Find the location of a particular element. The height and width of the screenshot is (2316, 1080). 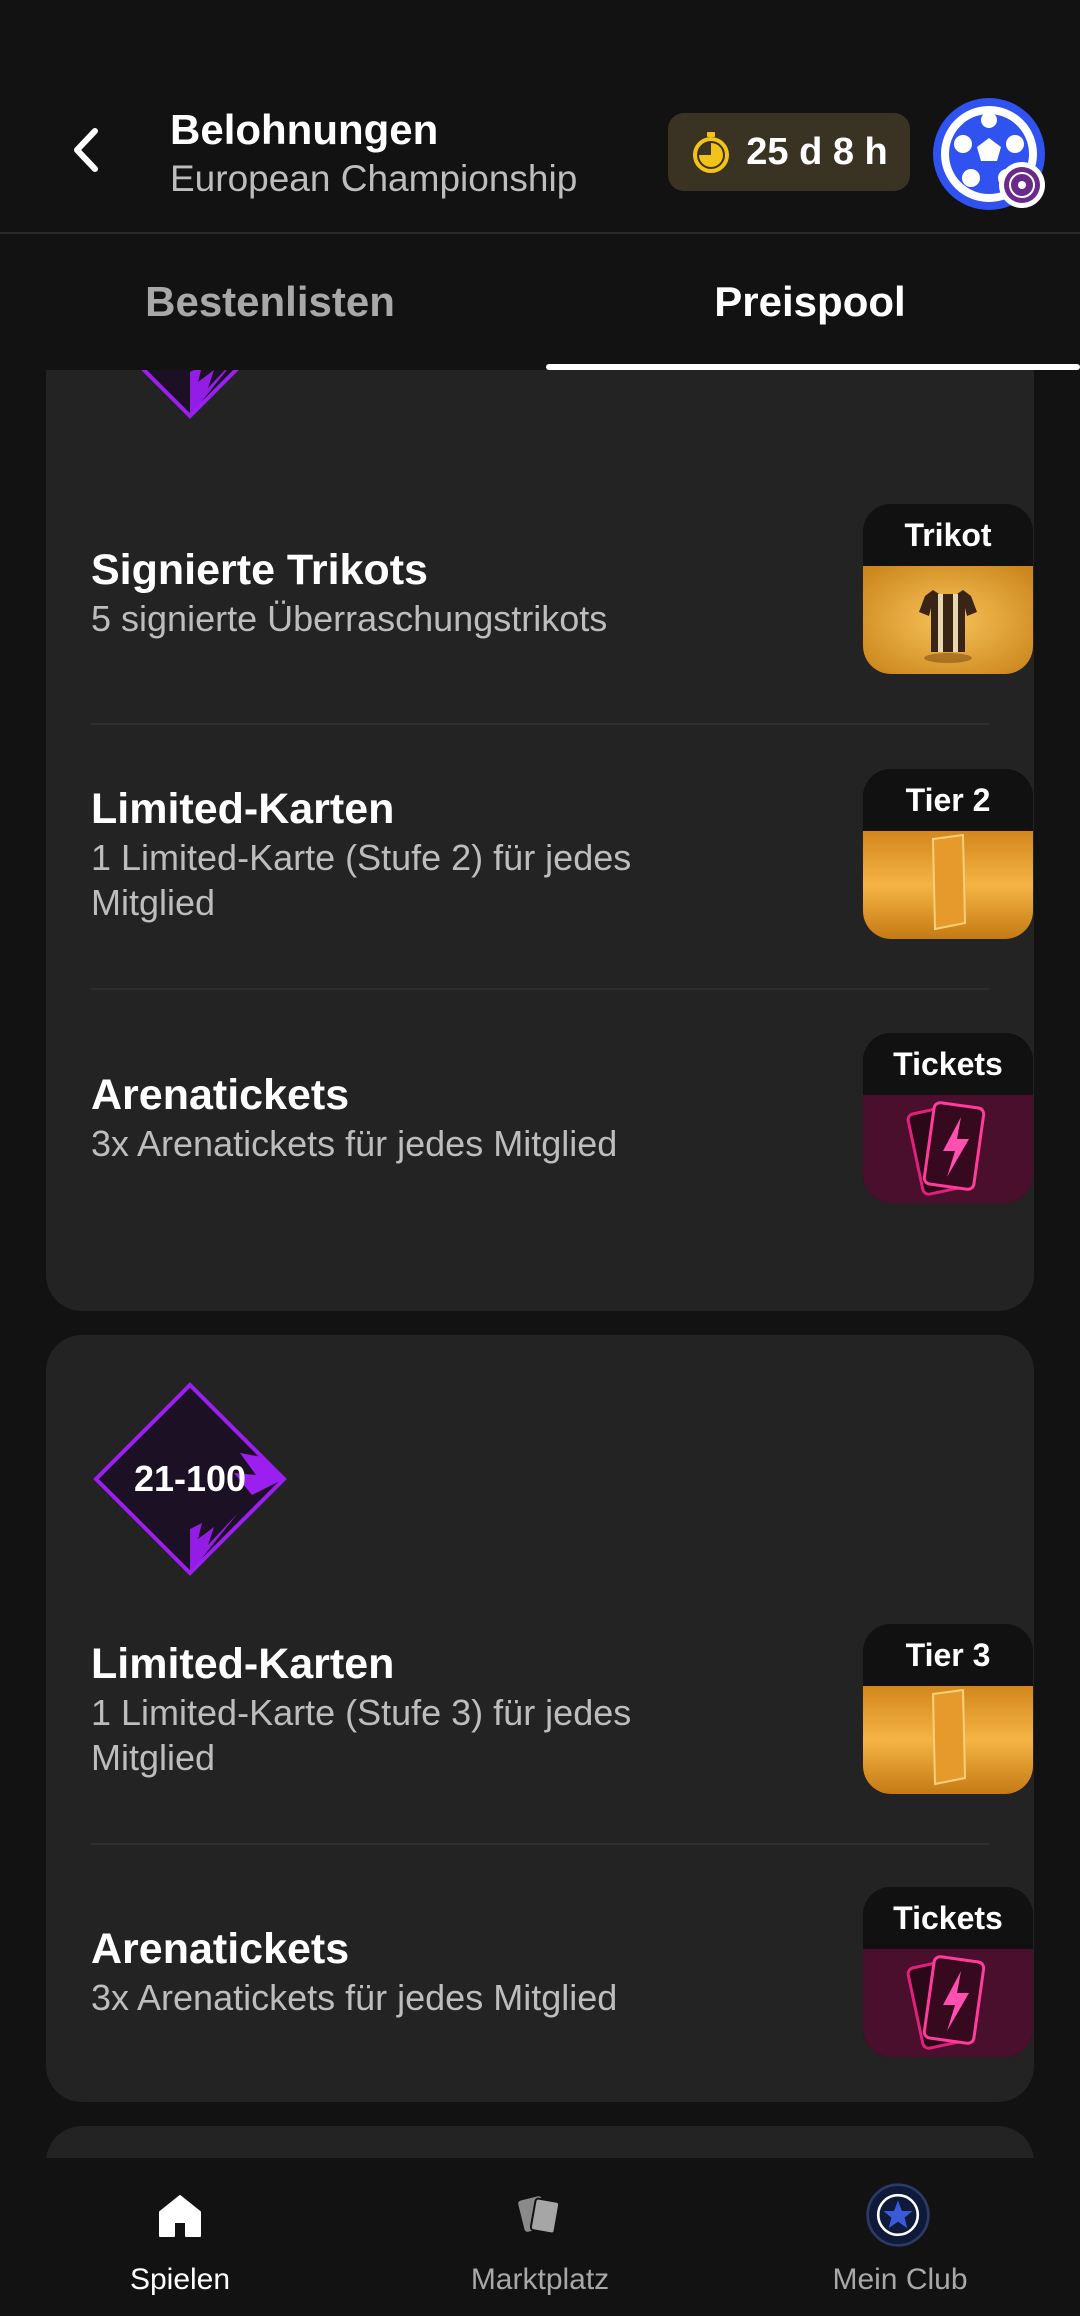

nav-item-play: Spielen is located at coordinates (180, 2237).